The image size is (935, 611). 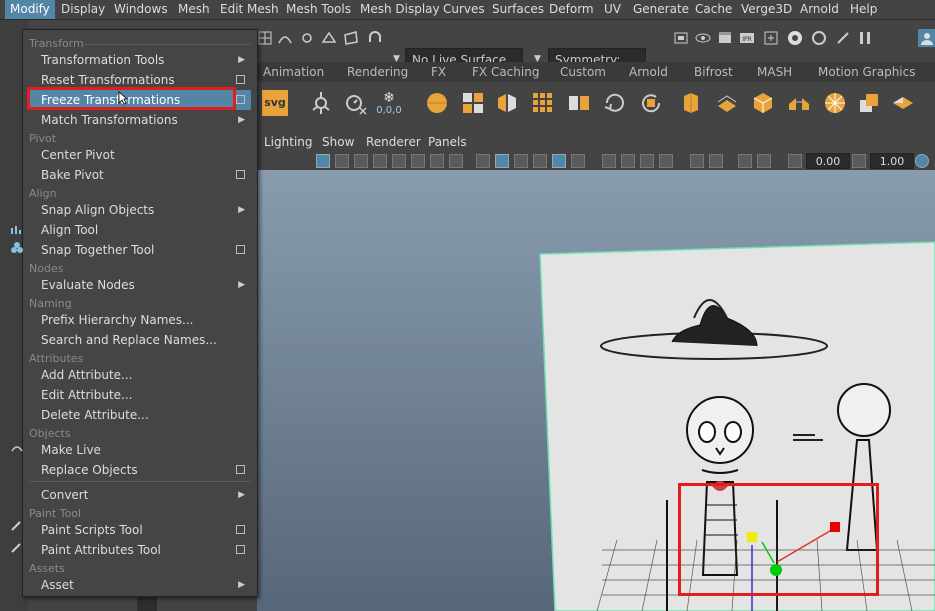 I want to click on film-gate-icon, so click(x=342, y=161).